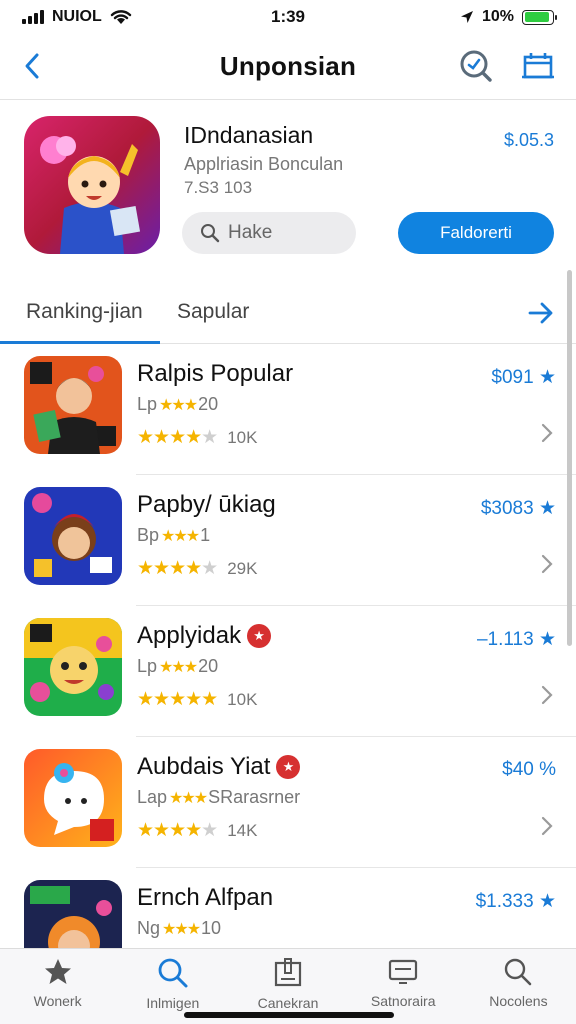 The width and height of the screenshot is (576, 1024). I want to click on app-subtitle-suffix: 1, so click(205, 535).